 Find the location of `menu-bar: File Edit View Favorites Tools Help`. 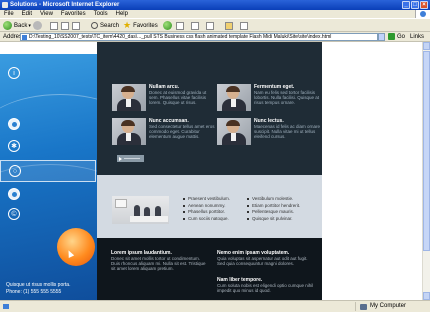

menu-bar: File Edit View Favorites Tools Help is located at coordinates (215, 14).